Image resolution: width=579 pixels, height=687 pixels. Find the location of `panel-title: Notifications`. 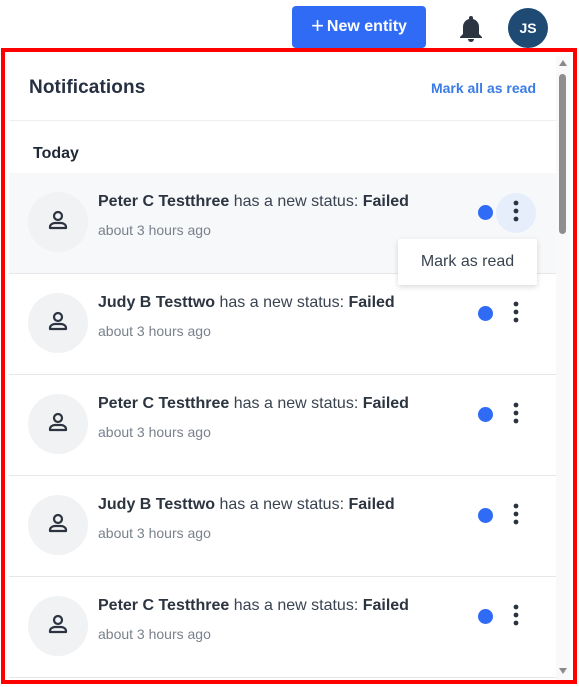

panel-title: Notifications is located at coordinates (87, 87).